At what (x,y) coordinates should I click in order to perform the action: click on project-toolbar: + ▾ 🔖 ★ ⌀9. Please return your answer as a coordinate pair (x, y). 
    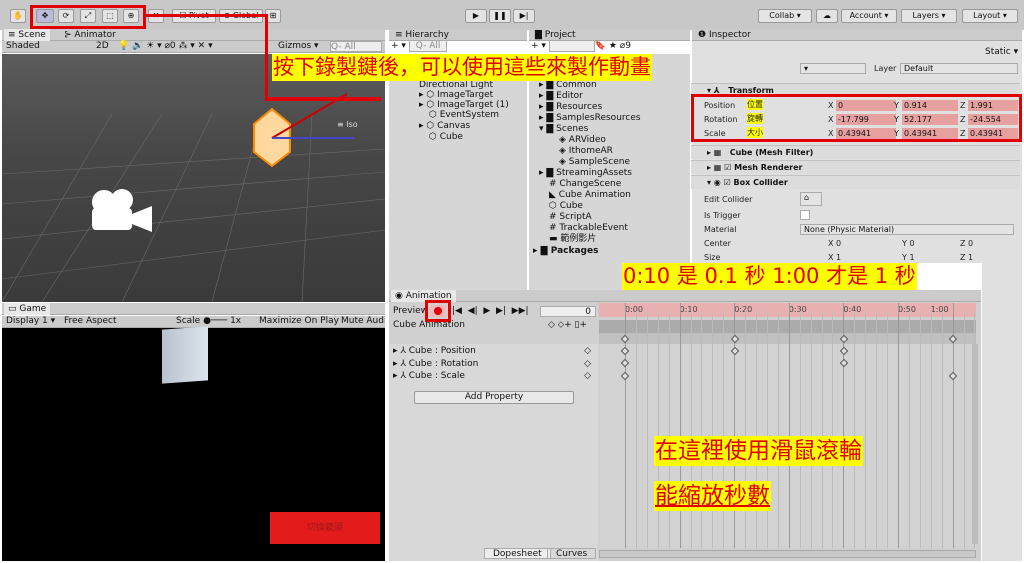
    Looking at the image, I should click on (581, 46).